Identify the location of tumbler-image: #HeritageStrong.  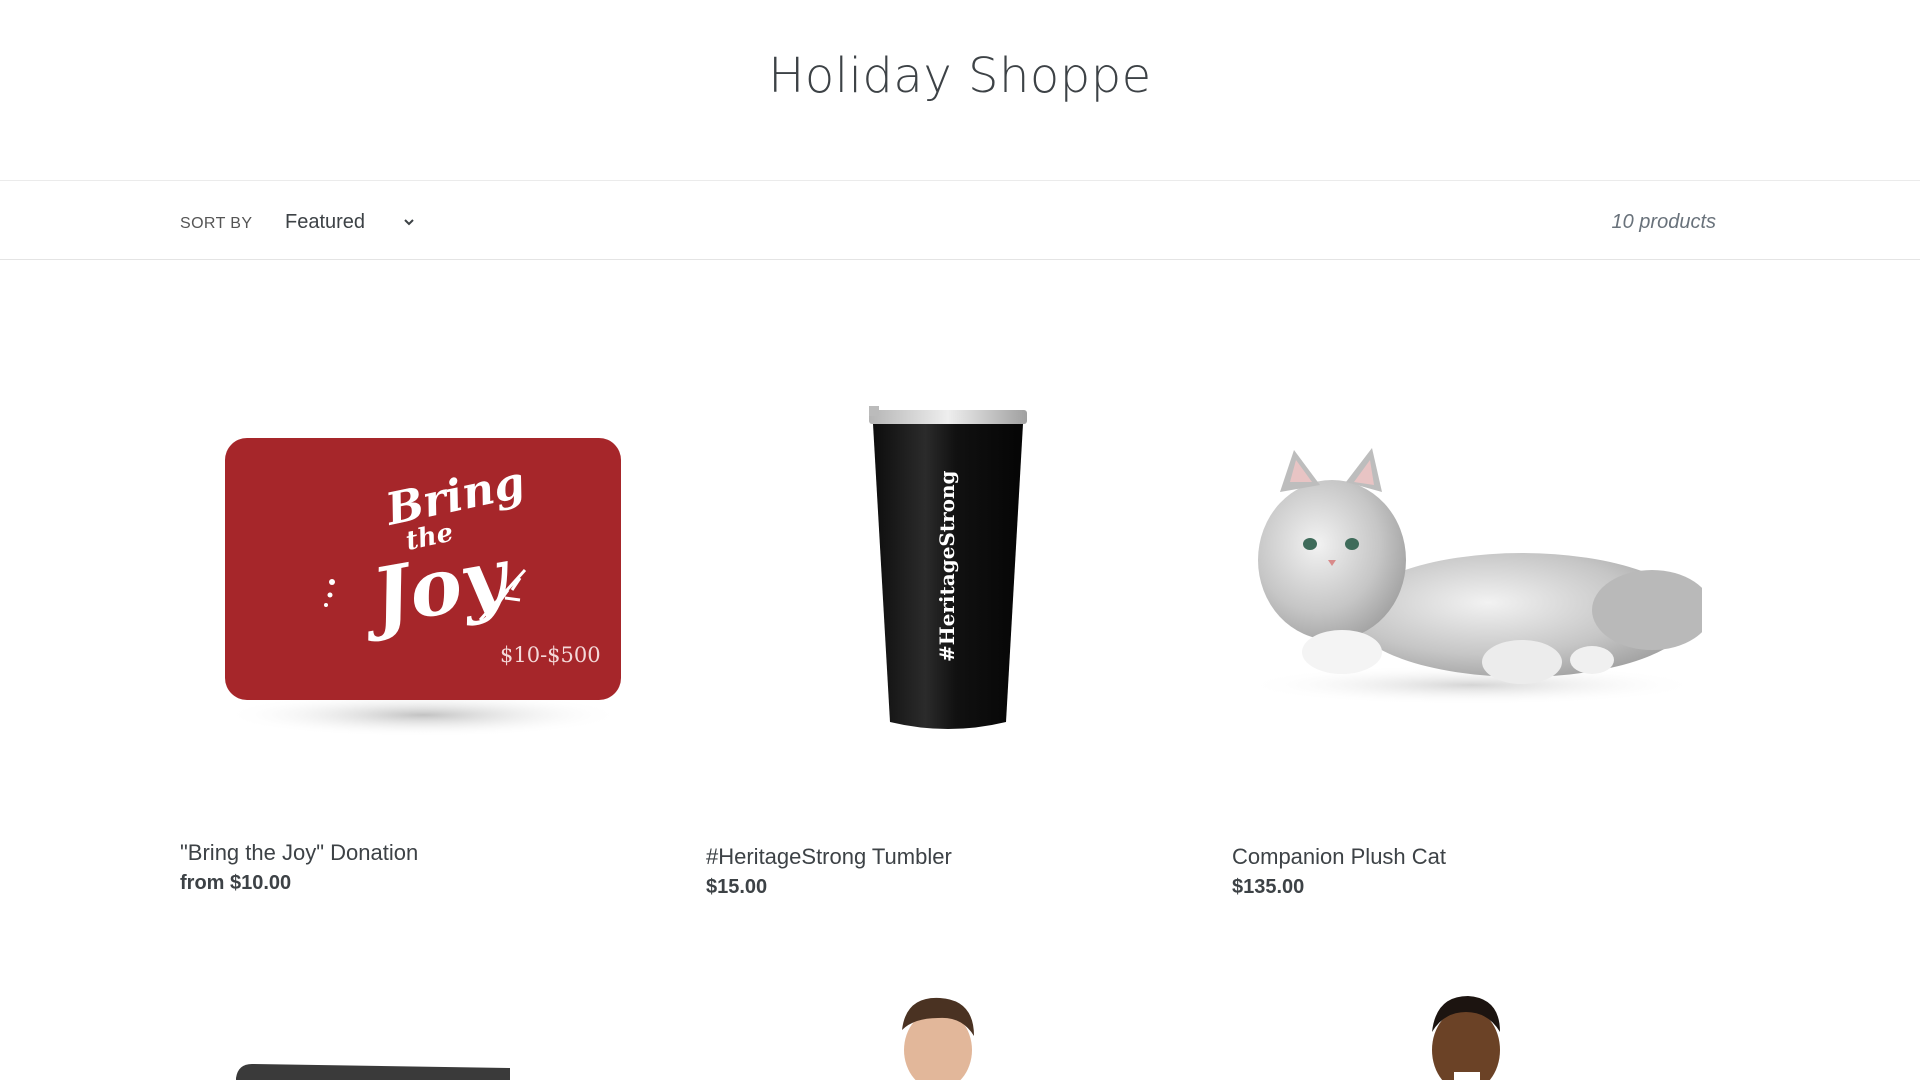
(948, 567).